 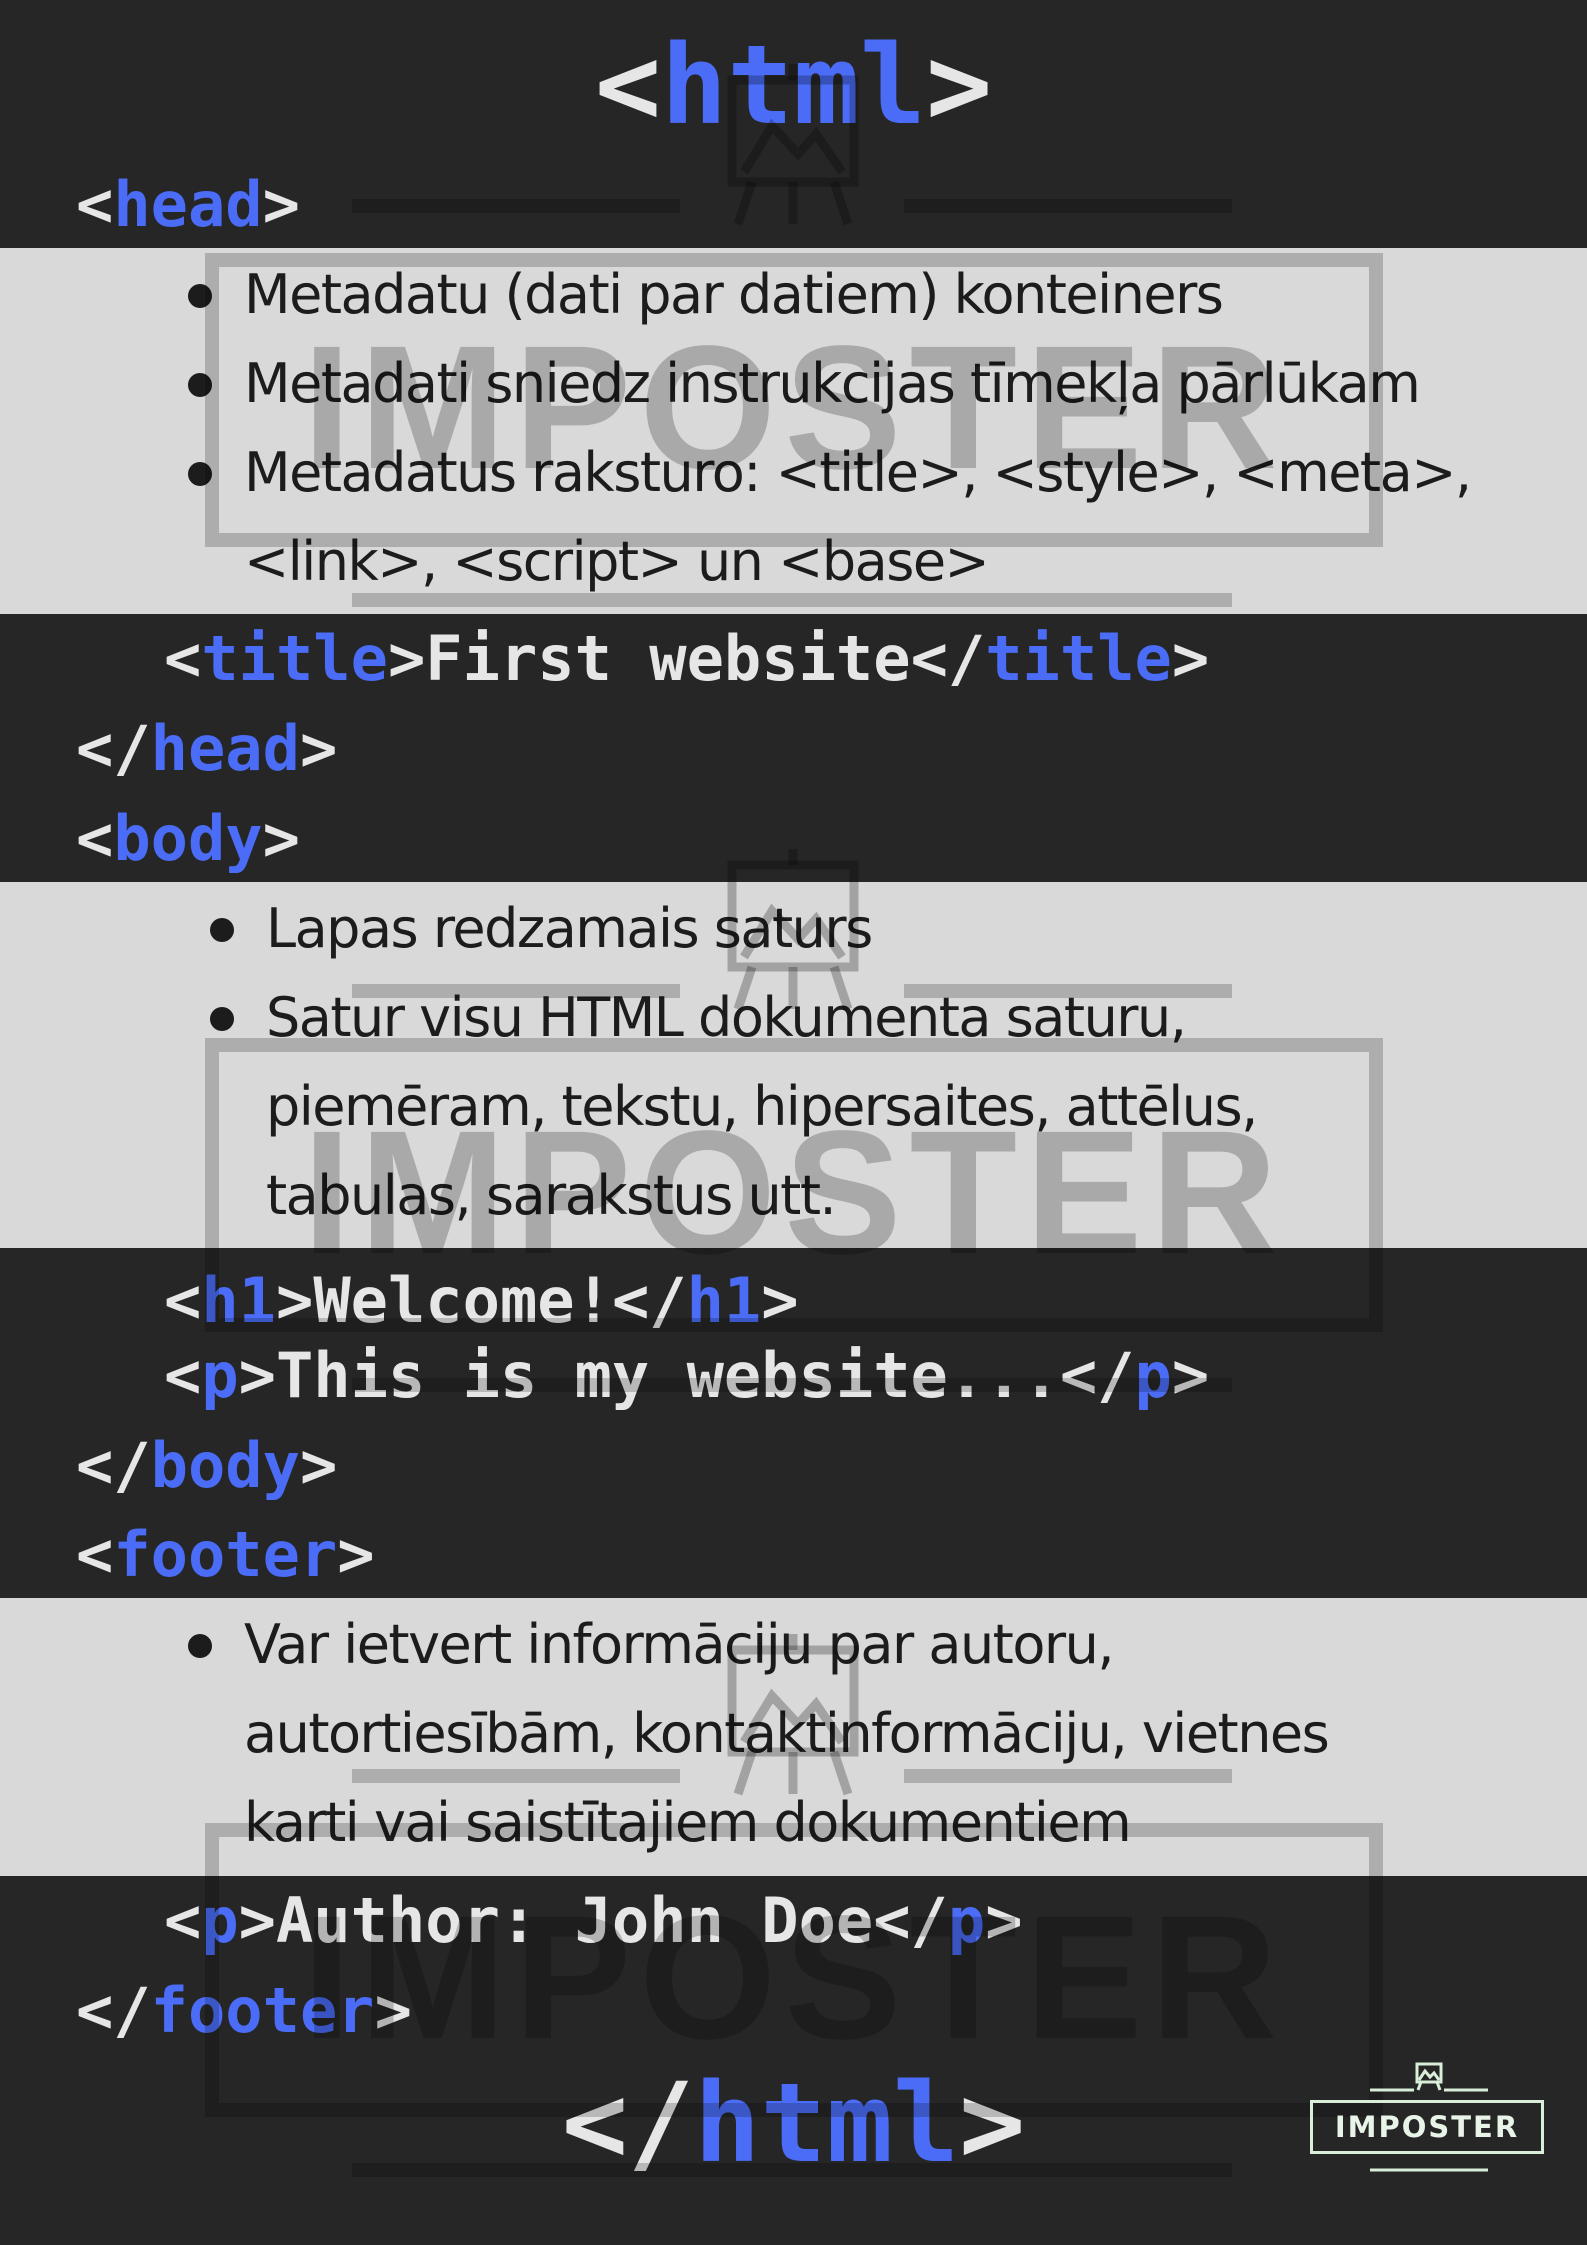 What do you see at coordinates (207, 1465) in the screenshot?
I see `body-close-tag: </body>` at bounding box center [207, 1465].